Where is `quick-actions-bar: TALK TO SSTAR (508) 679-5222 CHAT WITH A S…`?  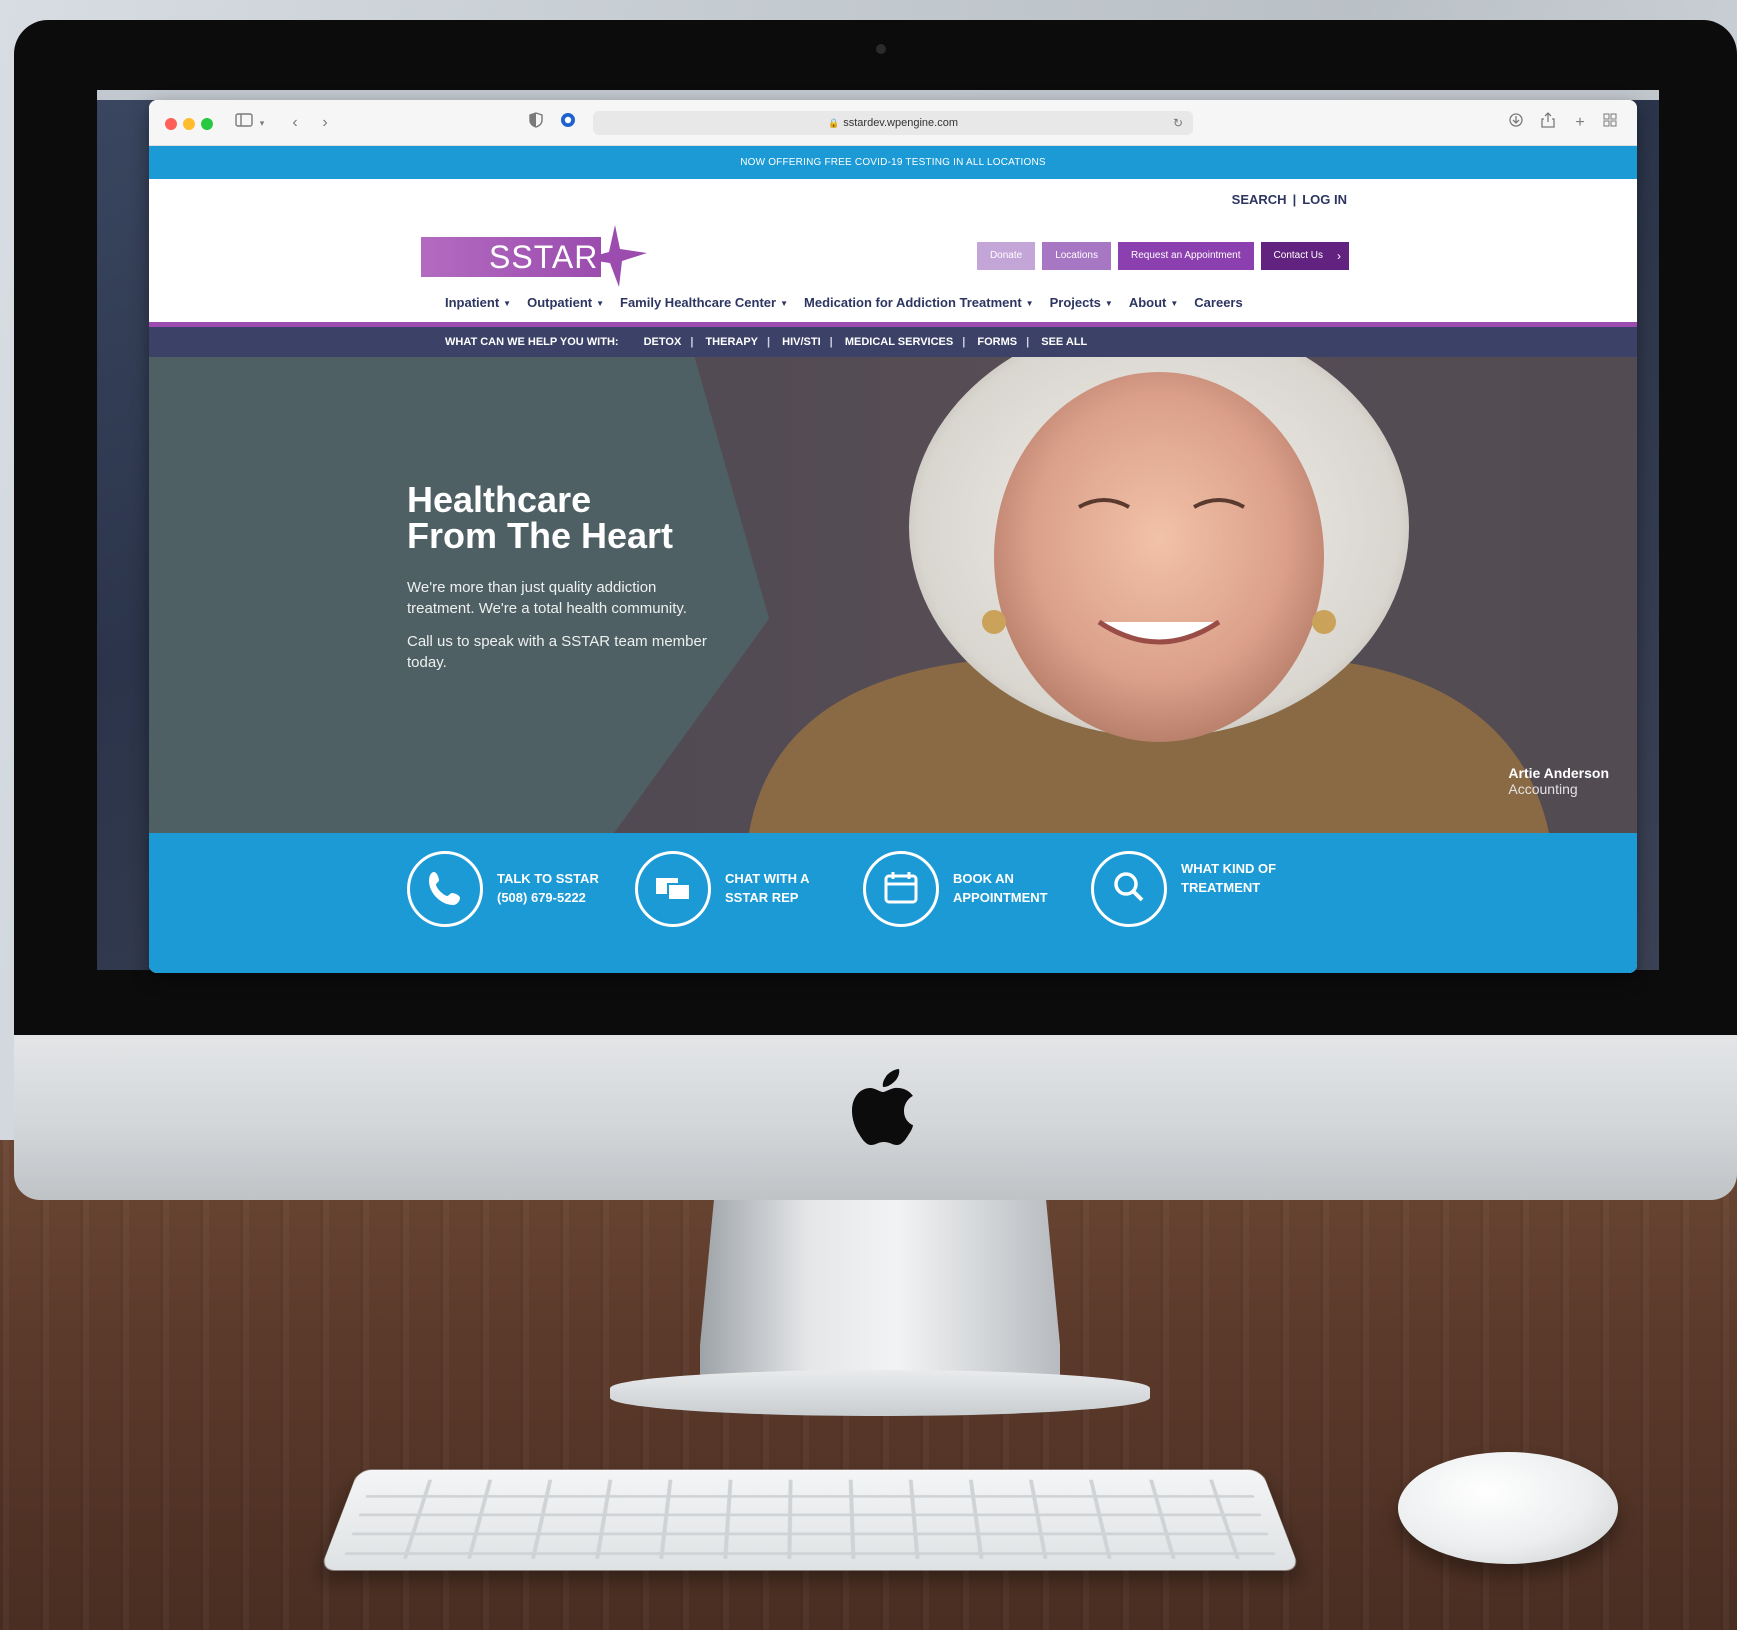 quick-actions-bar: TALK TO SSTAR (508) 679-5222 CHAT WITH A S… is located at coordinates (893, 903).